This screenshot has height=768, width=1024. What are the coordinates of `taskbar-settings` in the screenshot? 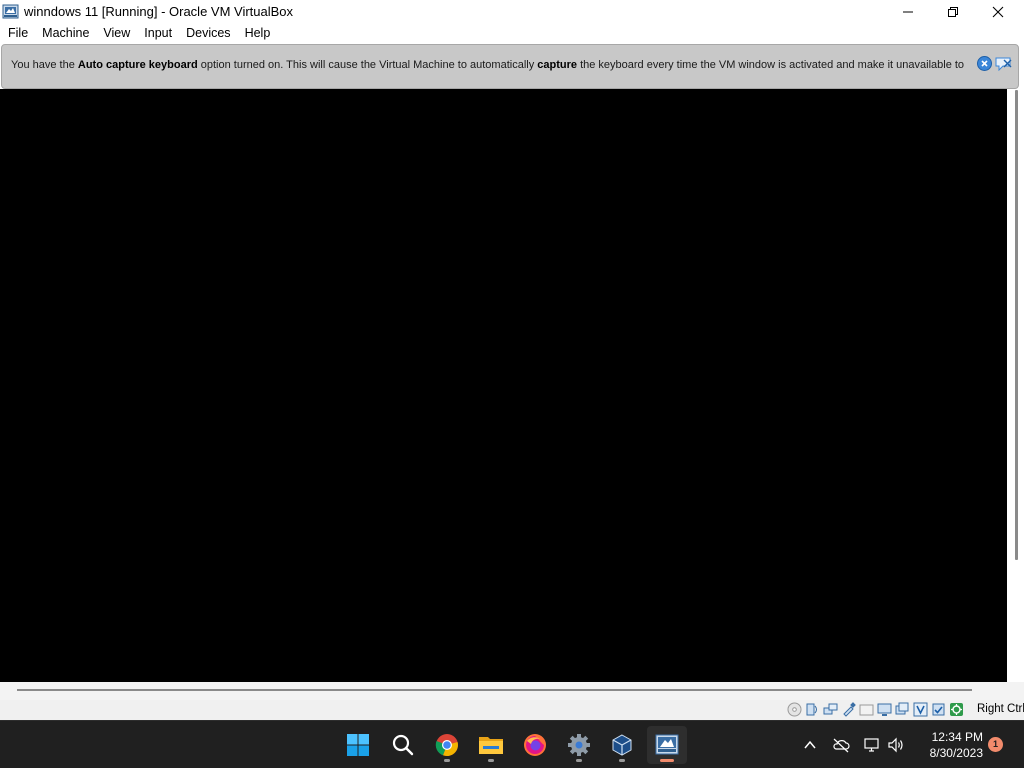 It's located at (579, 745).